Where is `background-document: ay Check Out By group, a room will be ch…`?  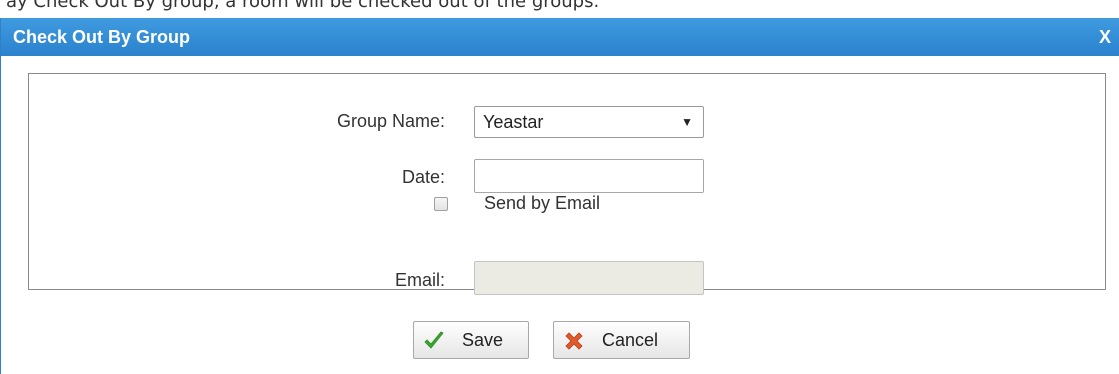
background-document: ay Check Out By group, a room will be ch… is located at coordinates (559, 9).